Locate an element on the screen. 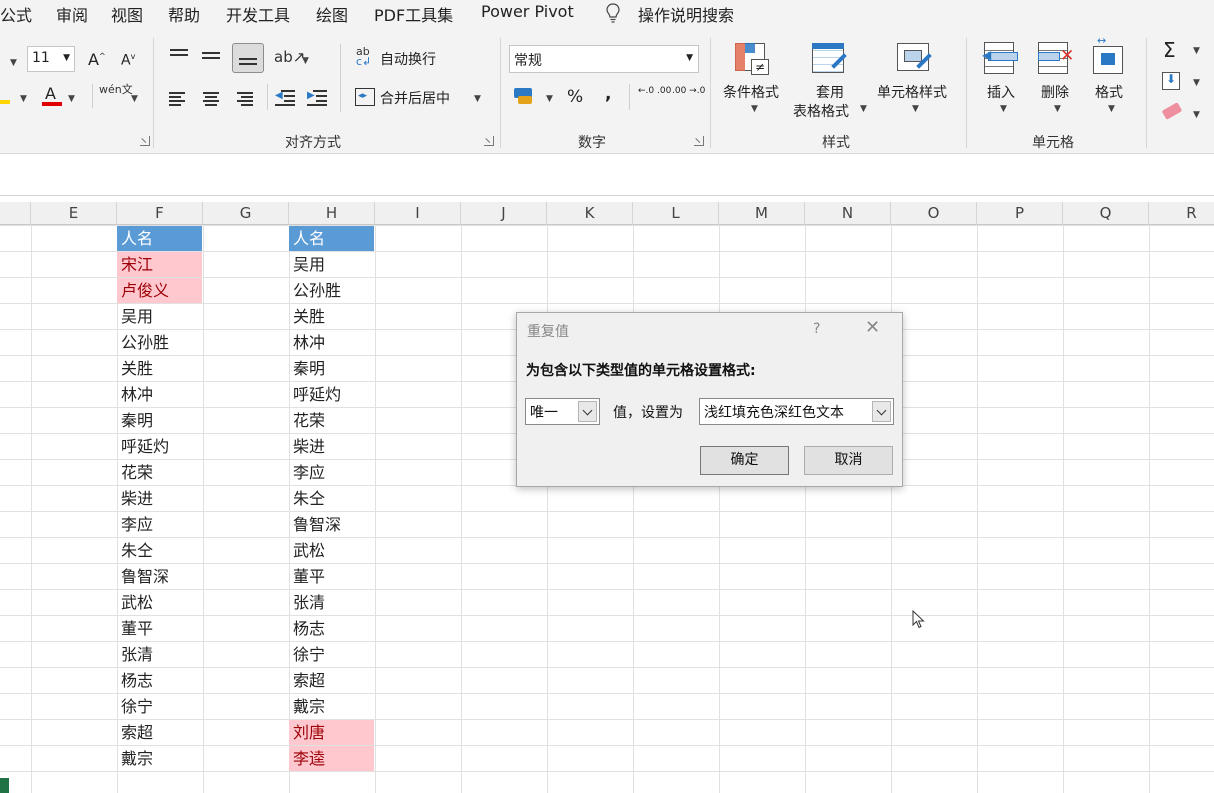 The height and width of the screenshot is (793, 1214). clear-dropdown: ▼ is located at coordinates (1196, 115).